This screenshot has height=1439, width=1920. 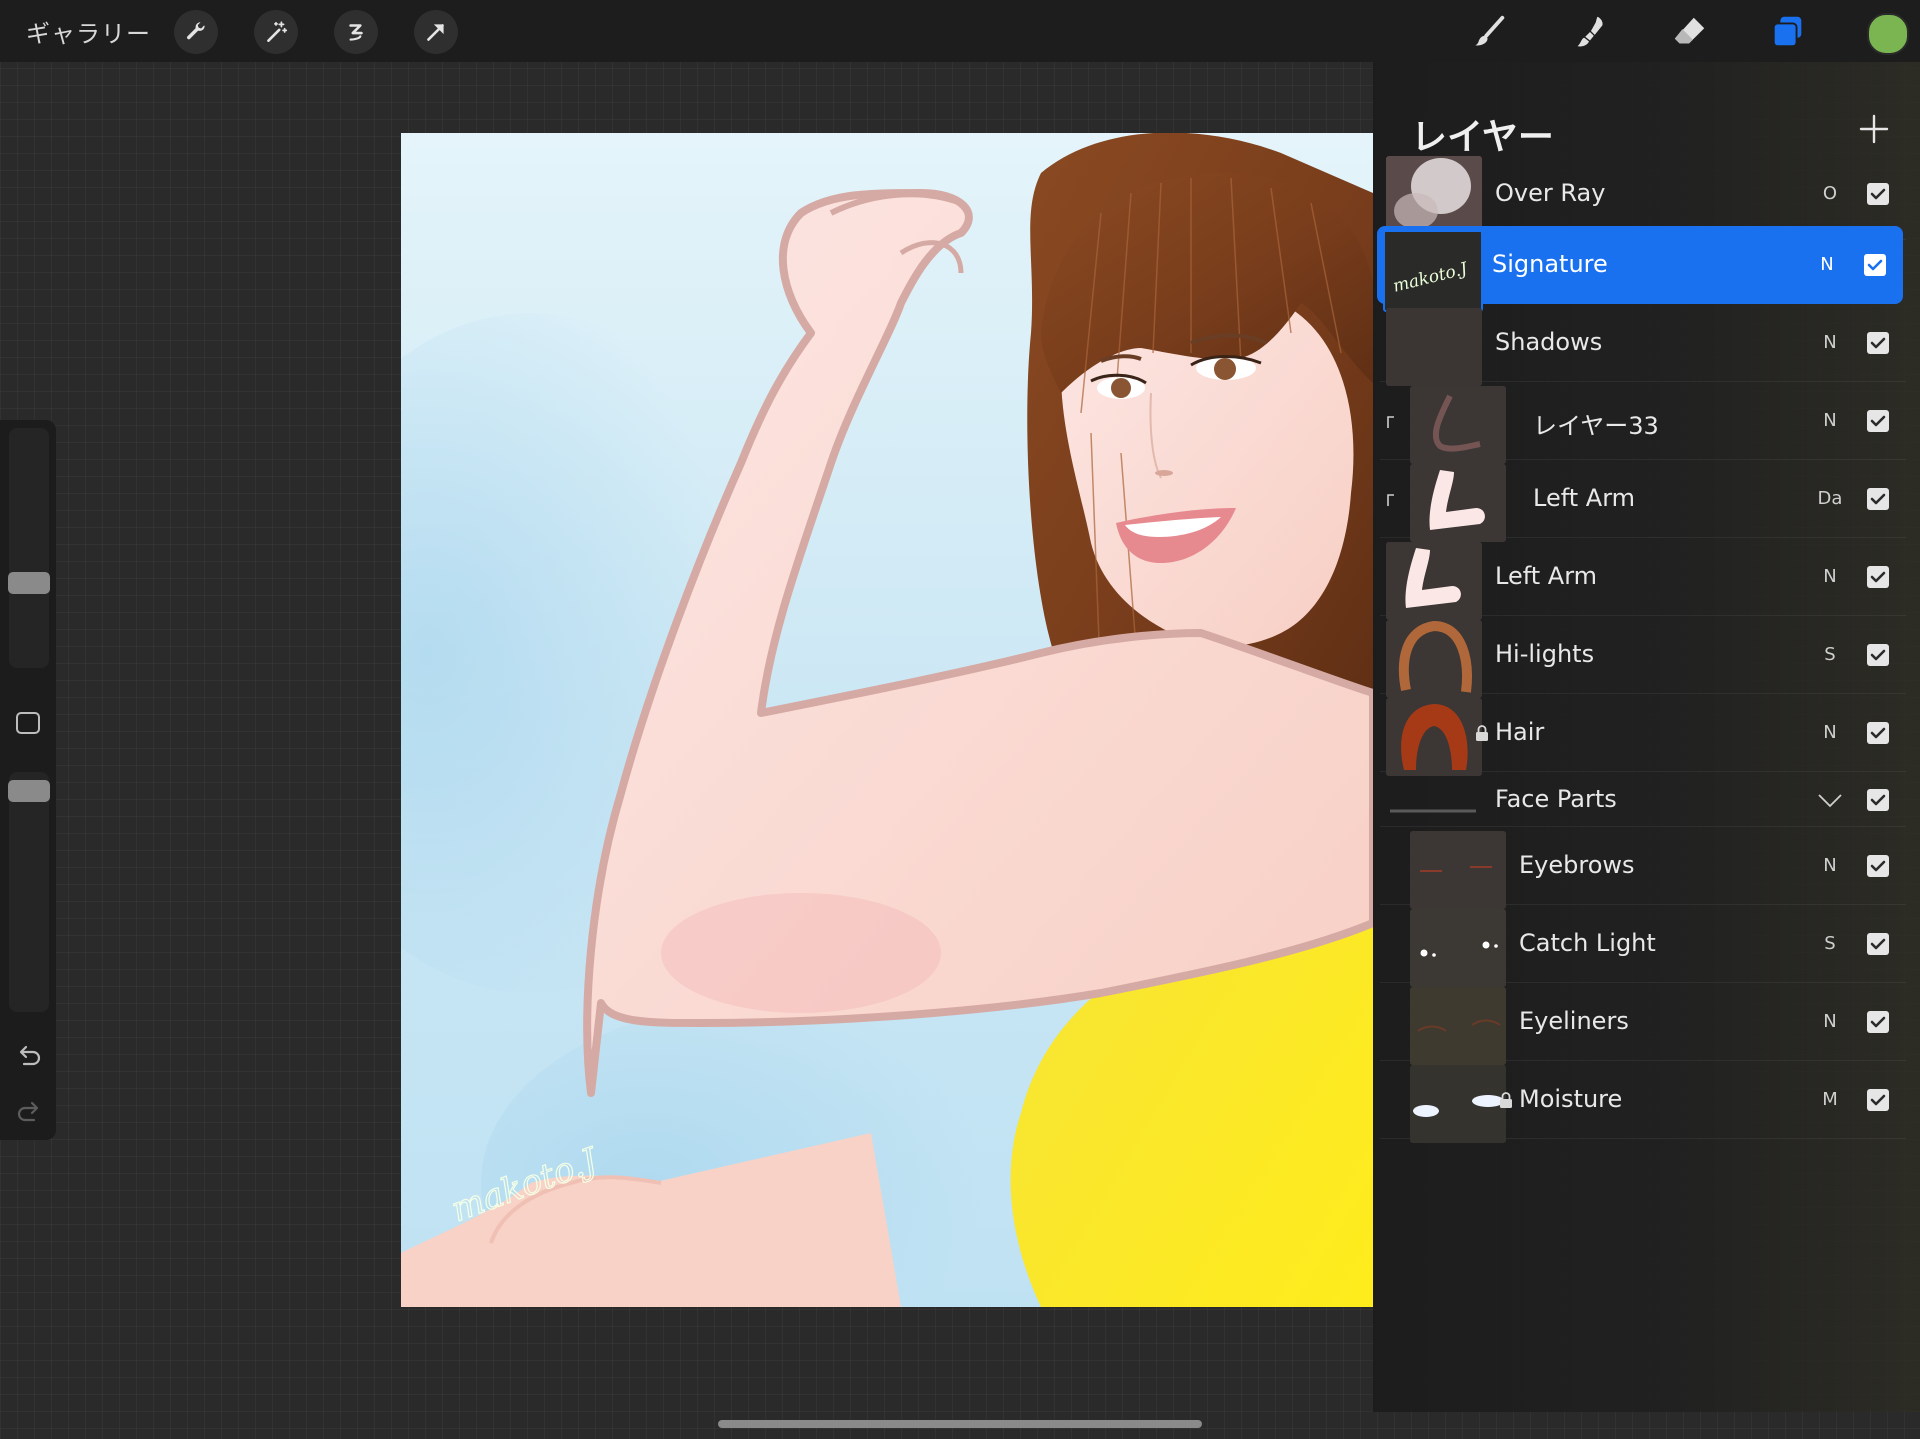 What do you see at coordinates (29, 1057) in the screenshot?
I see `undo-icon` at bounding box center [29, 1057].